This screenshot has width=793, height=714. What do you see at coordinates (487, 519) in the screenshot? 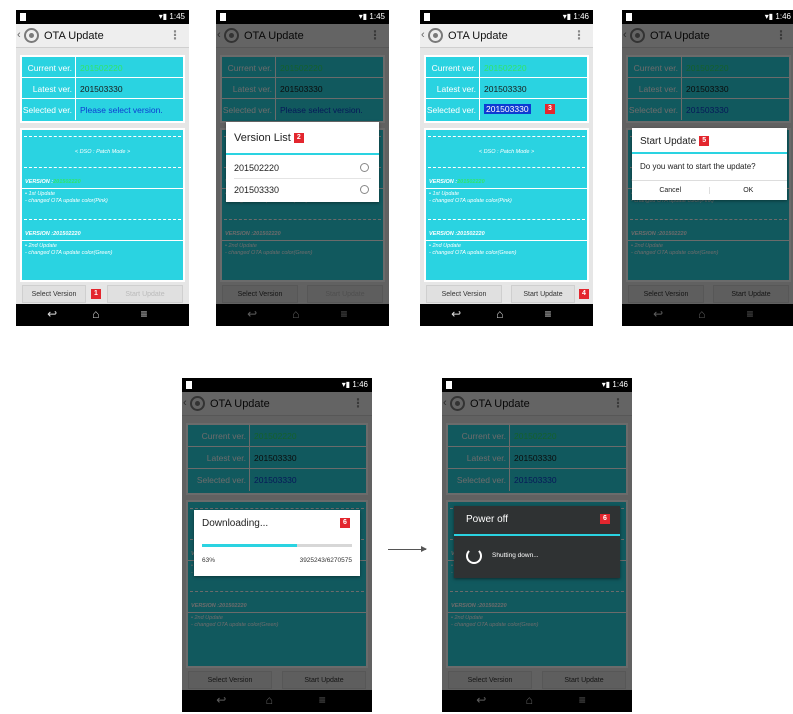
I see `dialog-title: Power off` at bounding box center [487, 519].